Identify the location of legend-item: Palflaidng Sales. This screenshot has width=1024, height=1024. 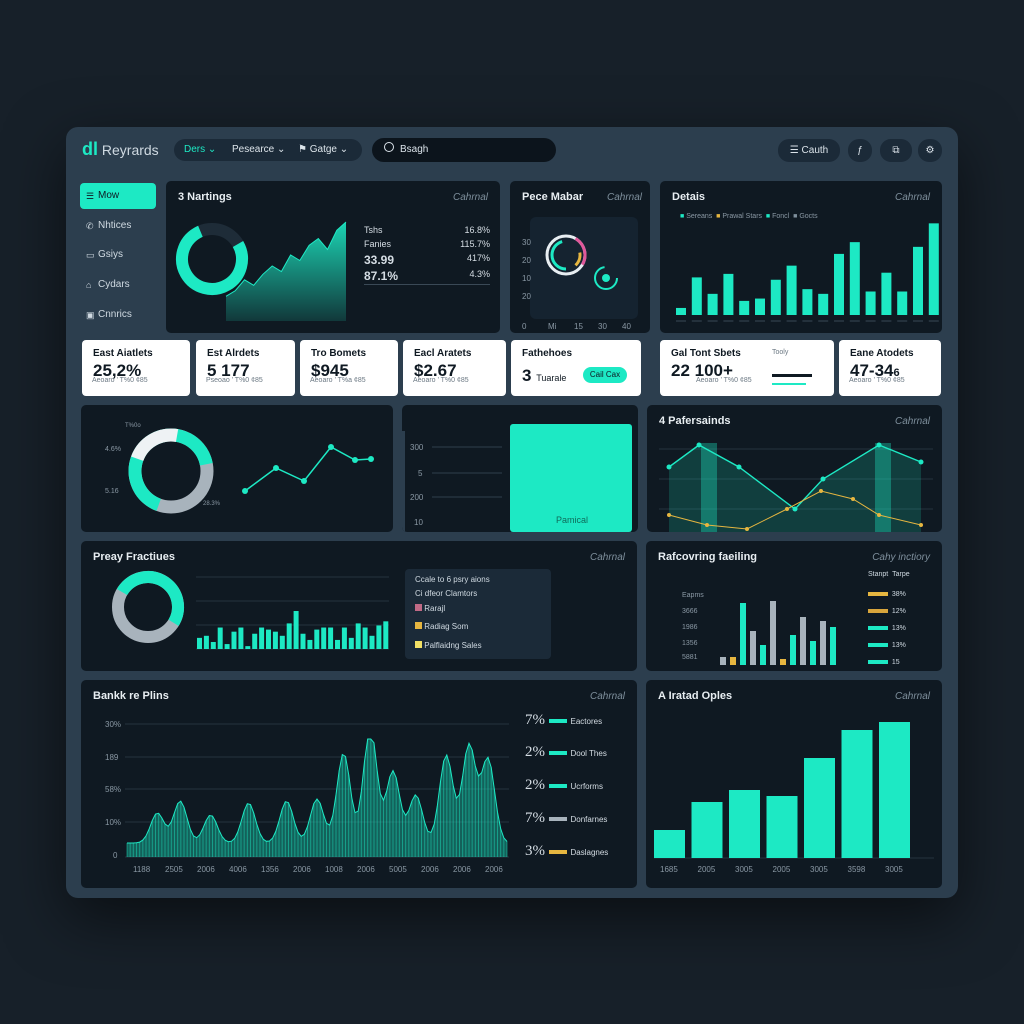
(448, 645).